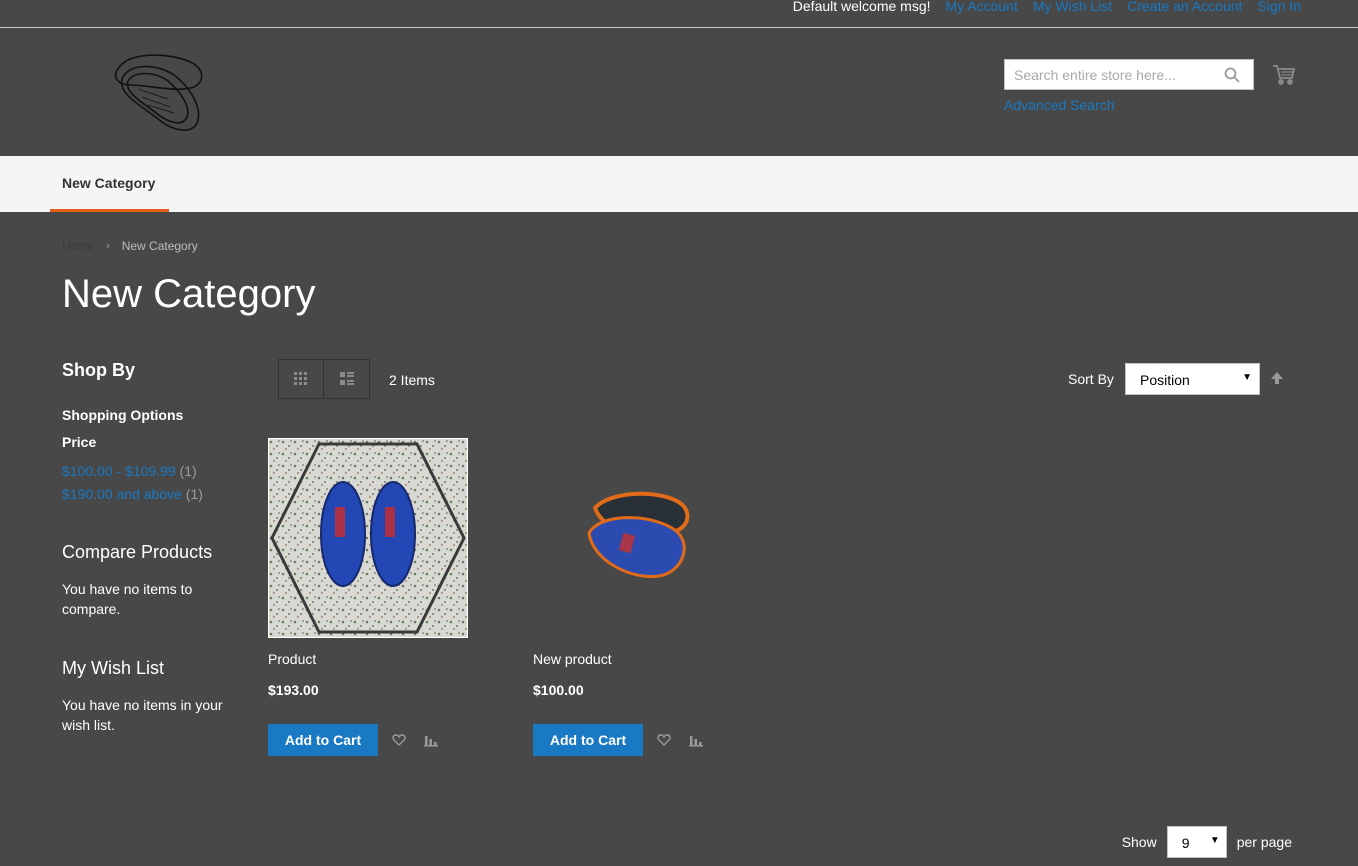 This screenshot has height=866, width=1358. Describe the element at coordinates (142, 715) in the screenshot. I see `wish-list-empty-text: You have no items in your wish list.` at that location.